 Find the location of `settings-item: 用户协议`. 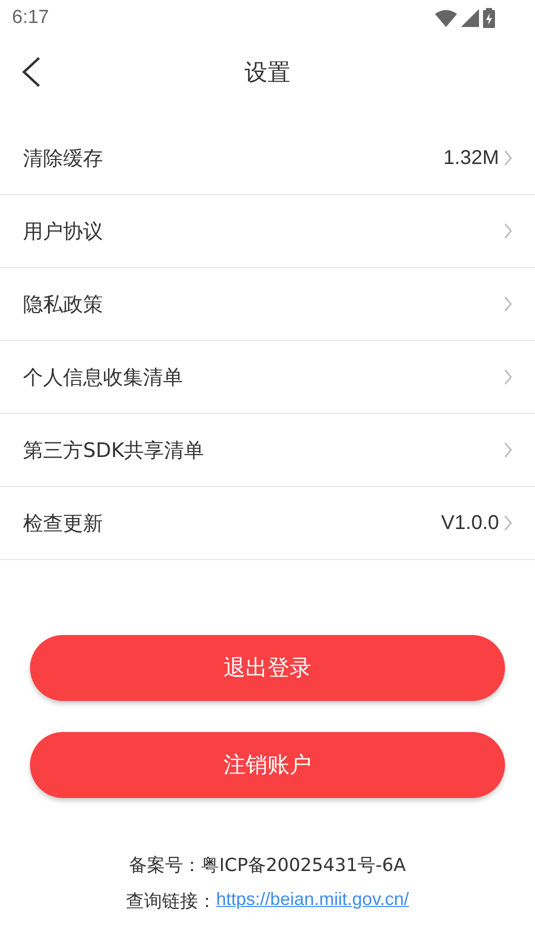

settings-item: 用户协议 is located at coordinates (263, 231).